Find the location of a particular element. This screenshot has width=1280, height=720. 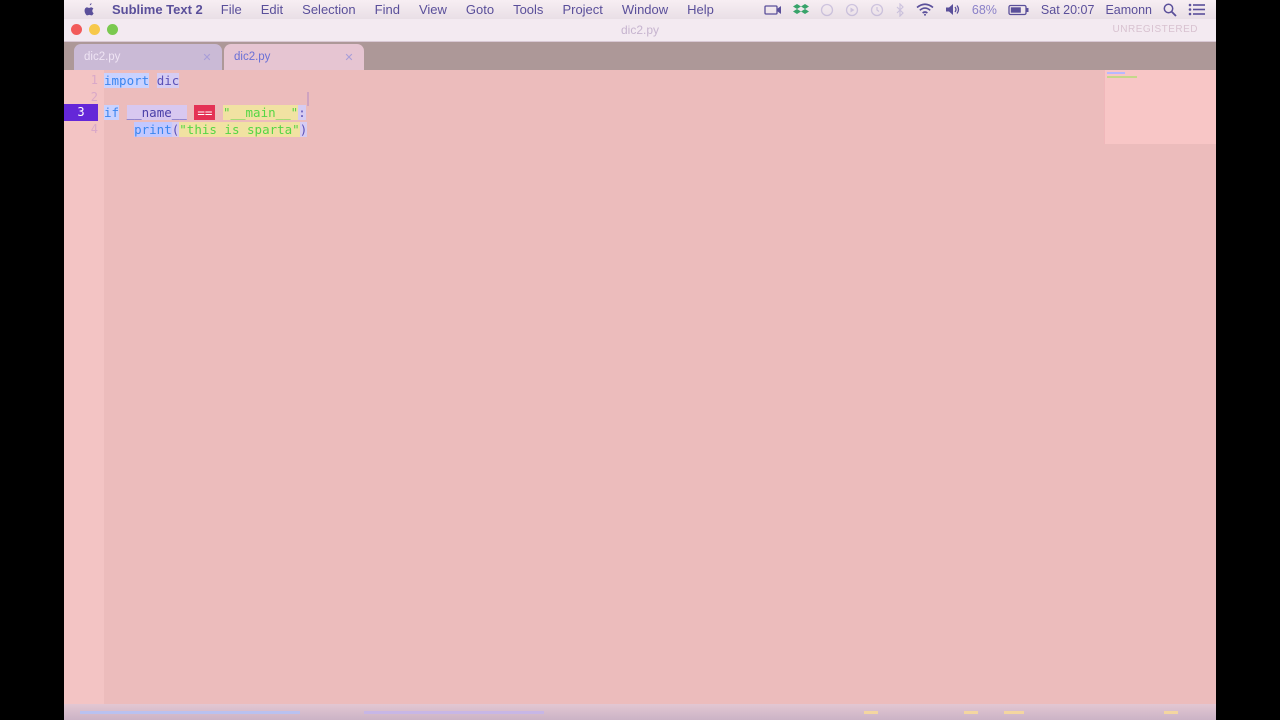

minimap is located at coordinates (1160, 107).